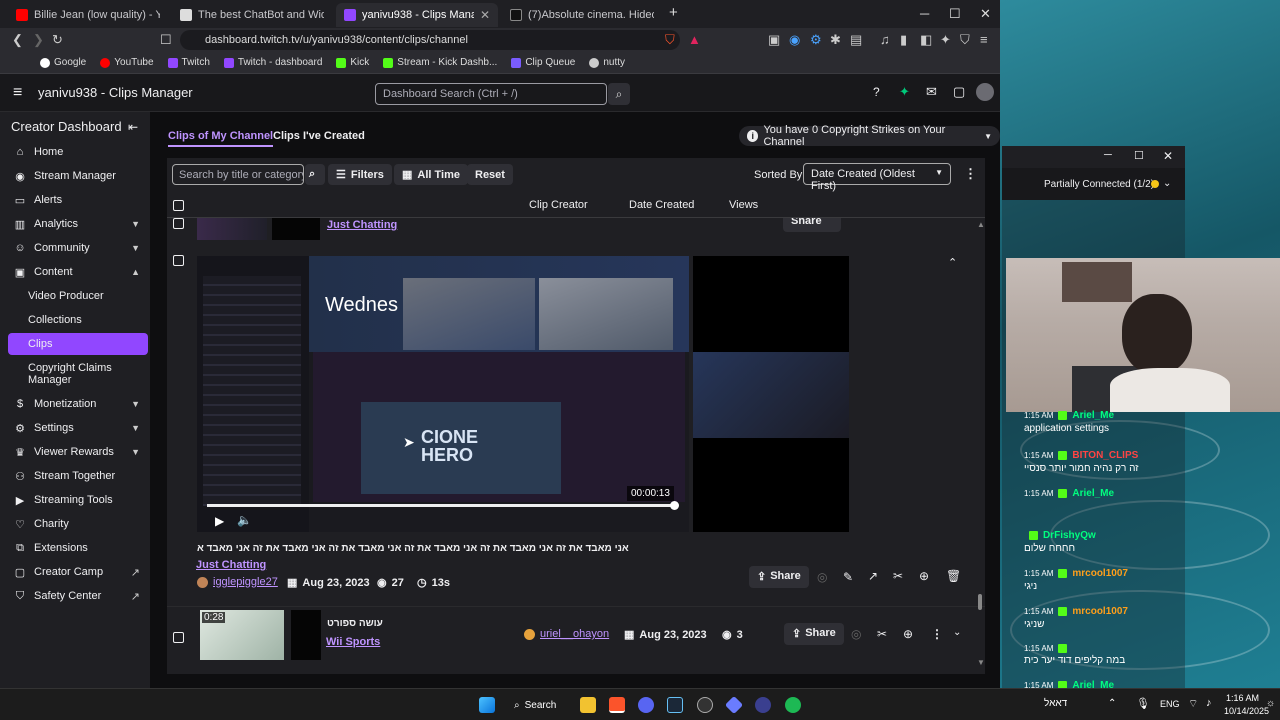  I want to click on pin-icon: ✎, so click(848, 577).